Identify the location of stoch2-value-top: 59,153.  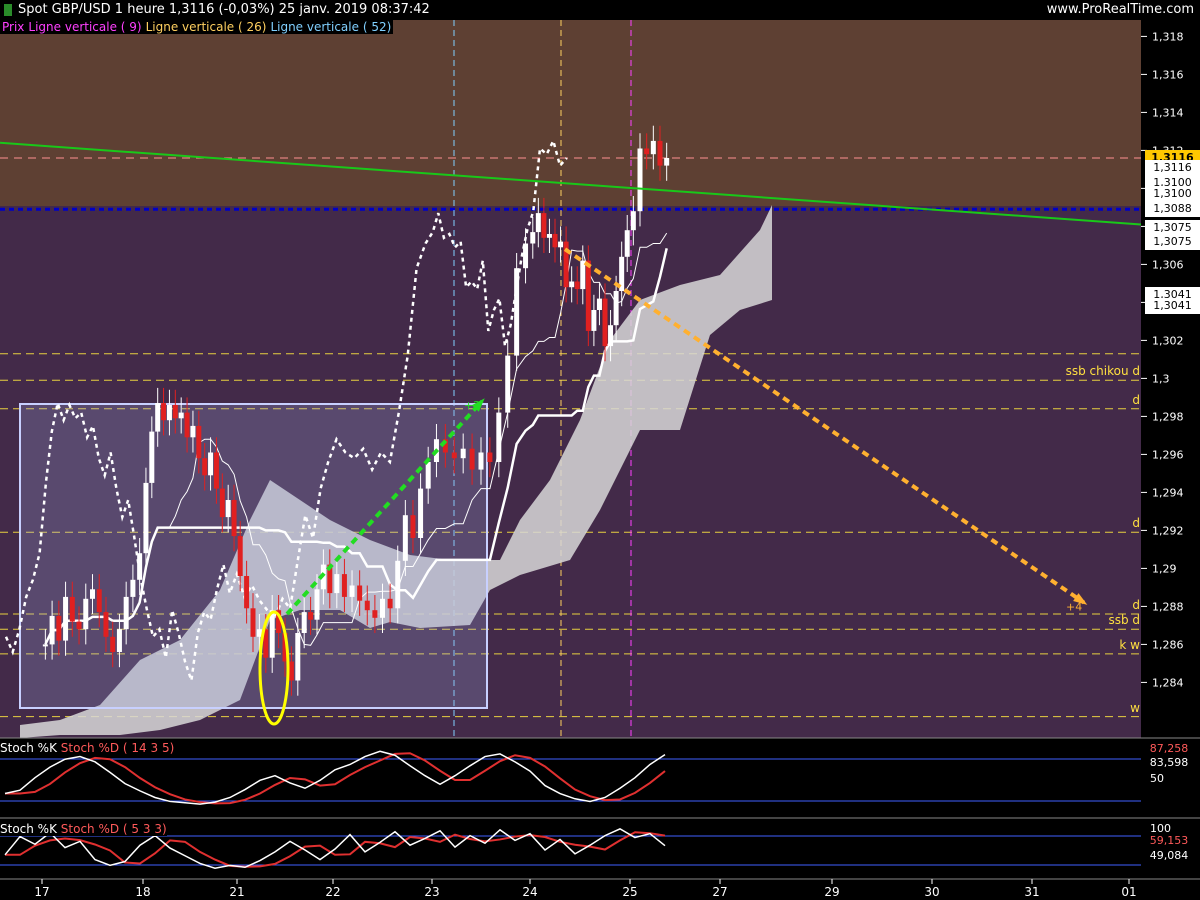
(1169, 841).